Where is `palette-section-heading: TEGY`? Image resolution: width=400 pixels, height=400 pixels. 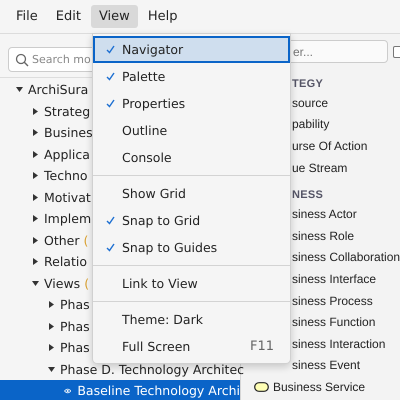 palette-section-heading: TEGY is located at coordinates (308, 85).